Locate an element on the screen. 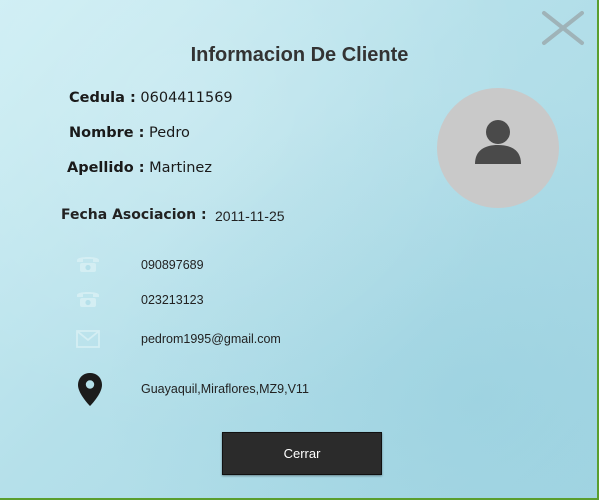  nombre-row: Nombre : Pedro is located at coordinates (129, 133).